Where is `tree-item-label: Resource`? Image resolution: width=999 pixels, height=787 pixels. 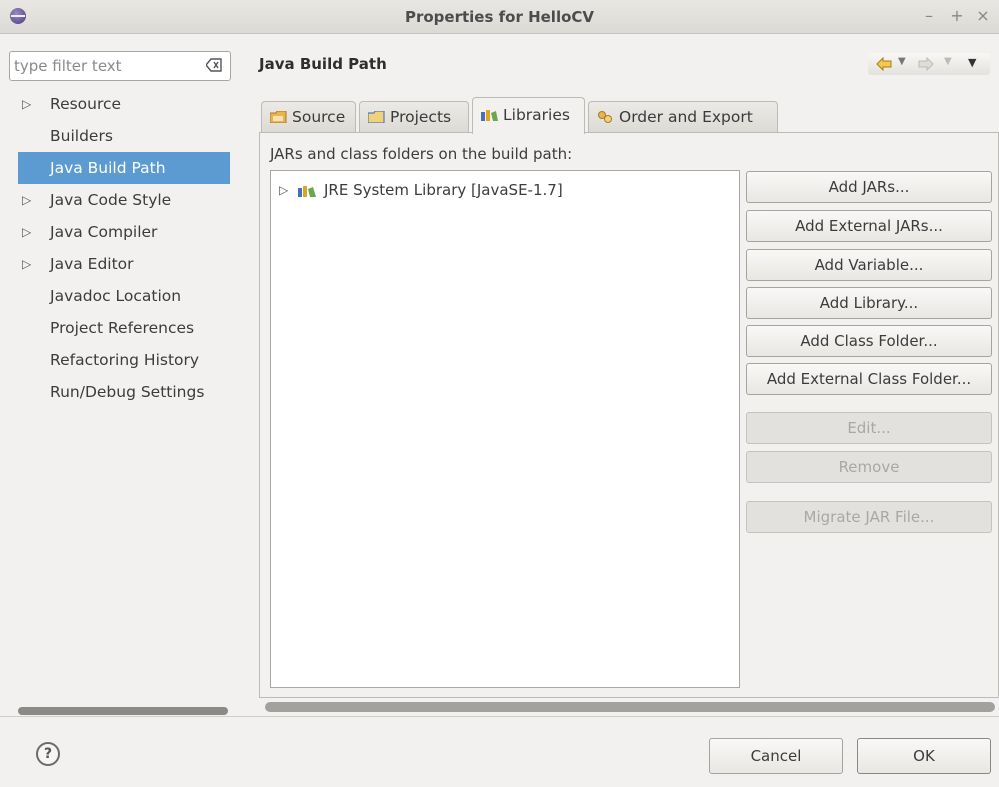 tree-item-label: Resource is located at coordinates (86, 104).